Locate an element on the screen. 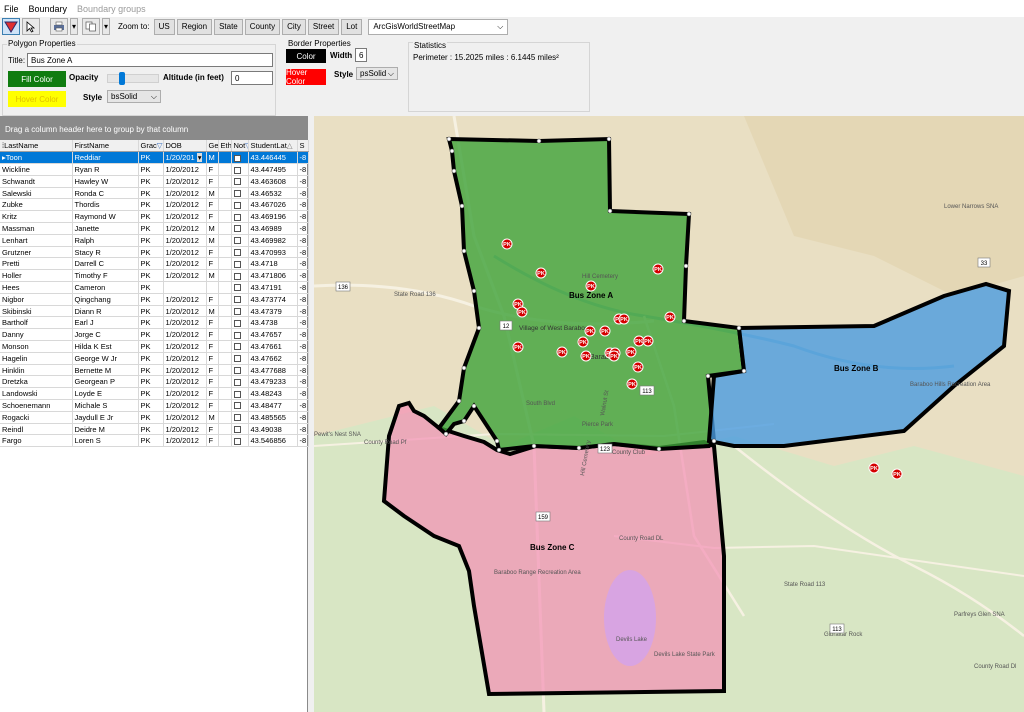  select-pointer-button is located at coordinates (31, 26).